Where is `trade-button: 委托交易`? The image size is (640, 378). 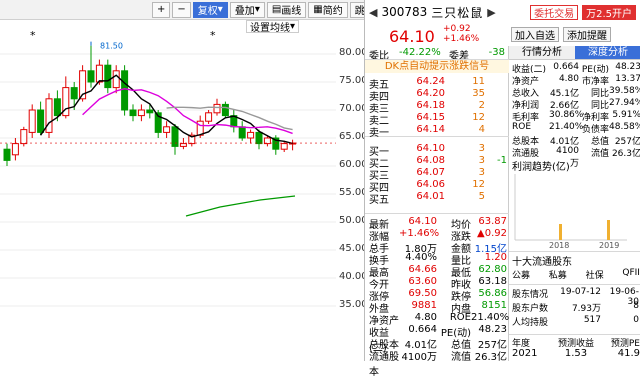
trade-button: 委托交易 is located at coordinates (554, 12).